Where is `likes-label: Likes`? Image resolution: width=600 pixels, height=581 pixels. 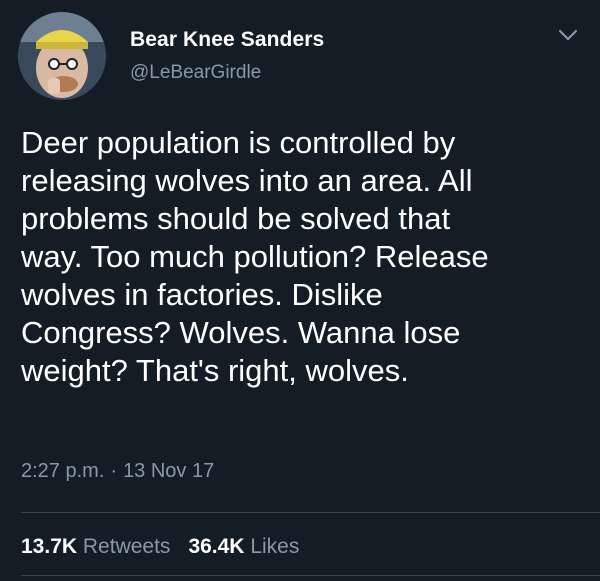 likes-label: Likes is located at coordinates (275, 546).